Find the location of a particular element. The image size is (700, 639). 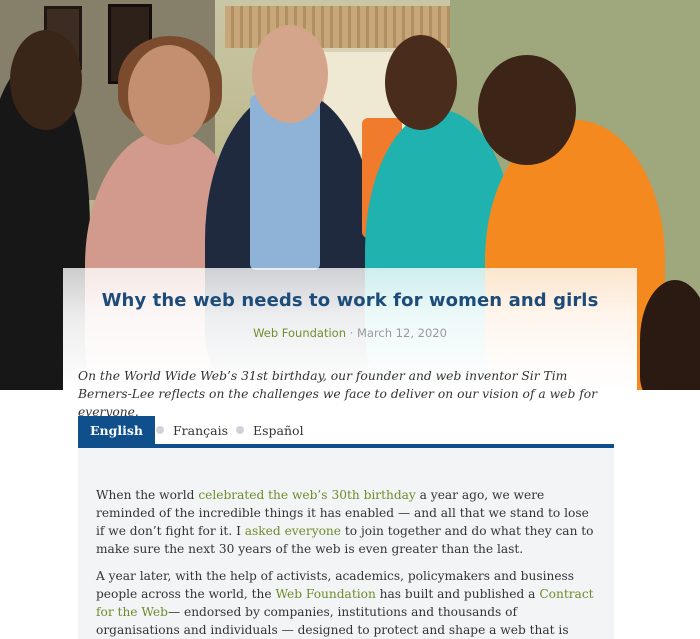

article-byline: Web Foundation · March 12, 2020 is located at coordinates (350, 333).